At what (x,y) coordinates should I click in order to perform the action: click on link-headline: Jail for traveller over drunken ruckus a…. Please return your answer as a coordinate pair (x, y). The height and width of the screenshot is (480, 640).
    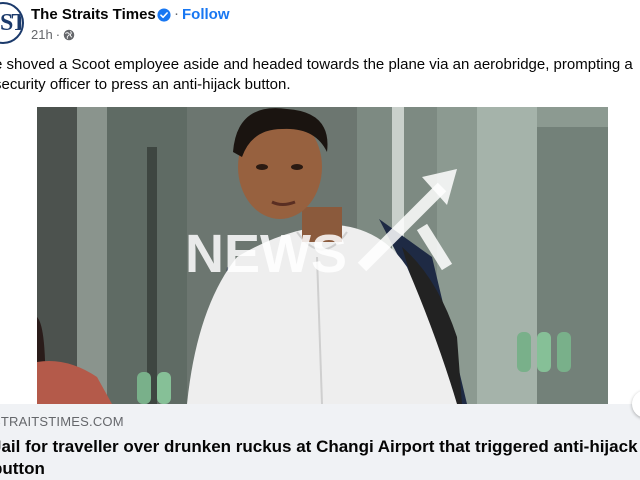
    Looking at the image, I should click on (320, 458).